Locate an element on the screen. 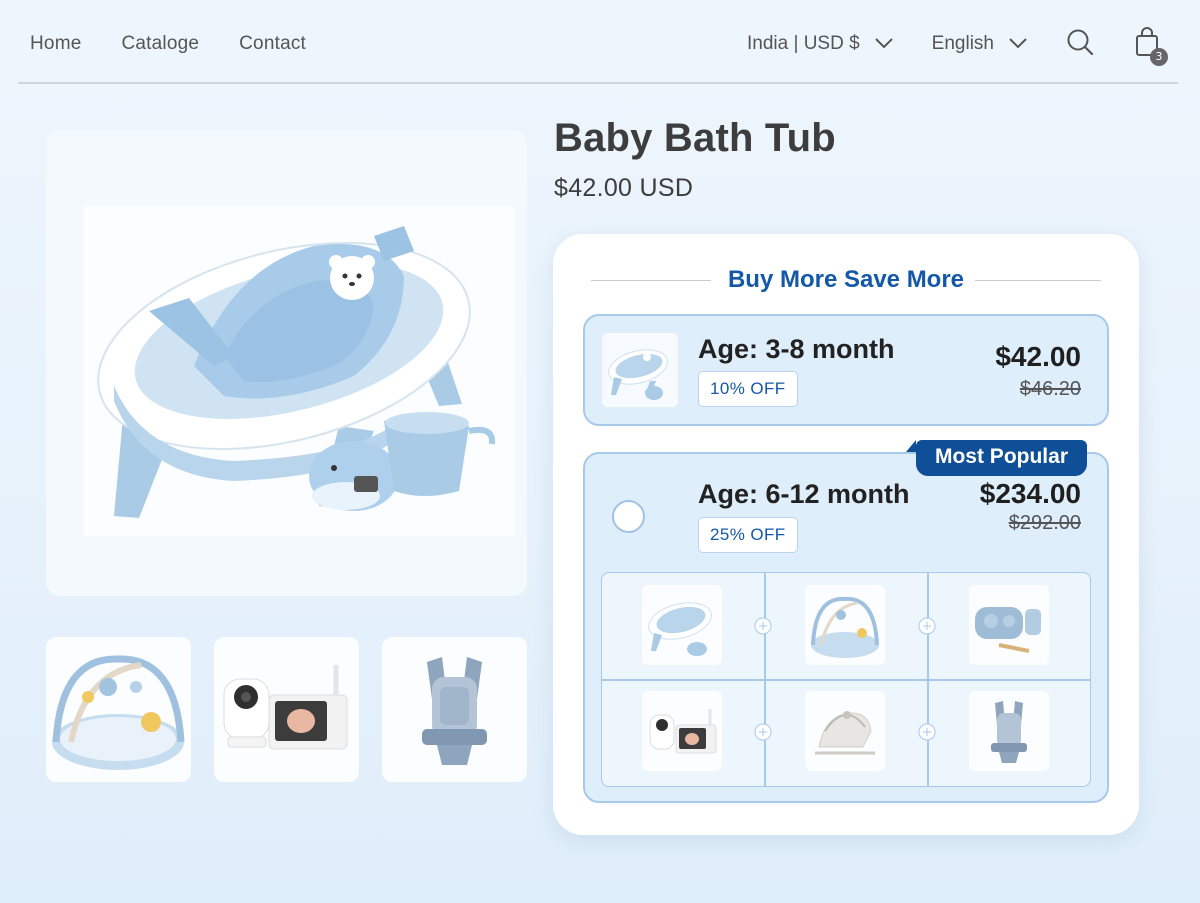 The width and height of the screenshot is (1200, 903). grid-divider is located at coordinates (846, 680).